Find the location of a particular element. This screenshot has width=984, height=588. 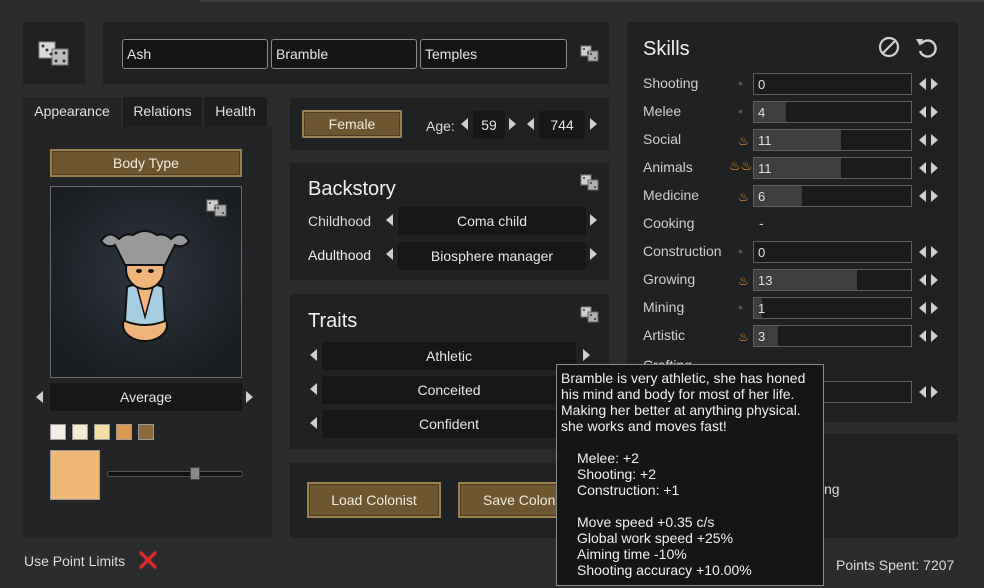

no-symbol-icon is located at coordinates (889, 47).